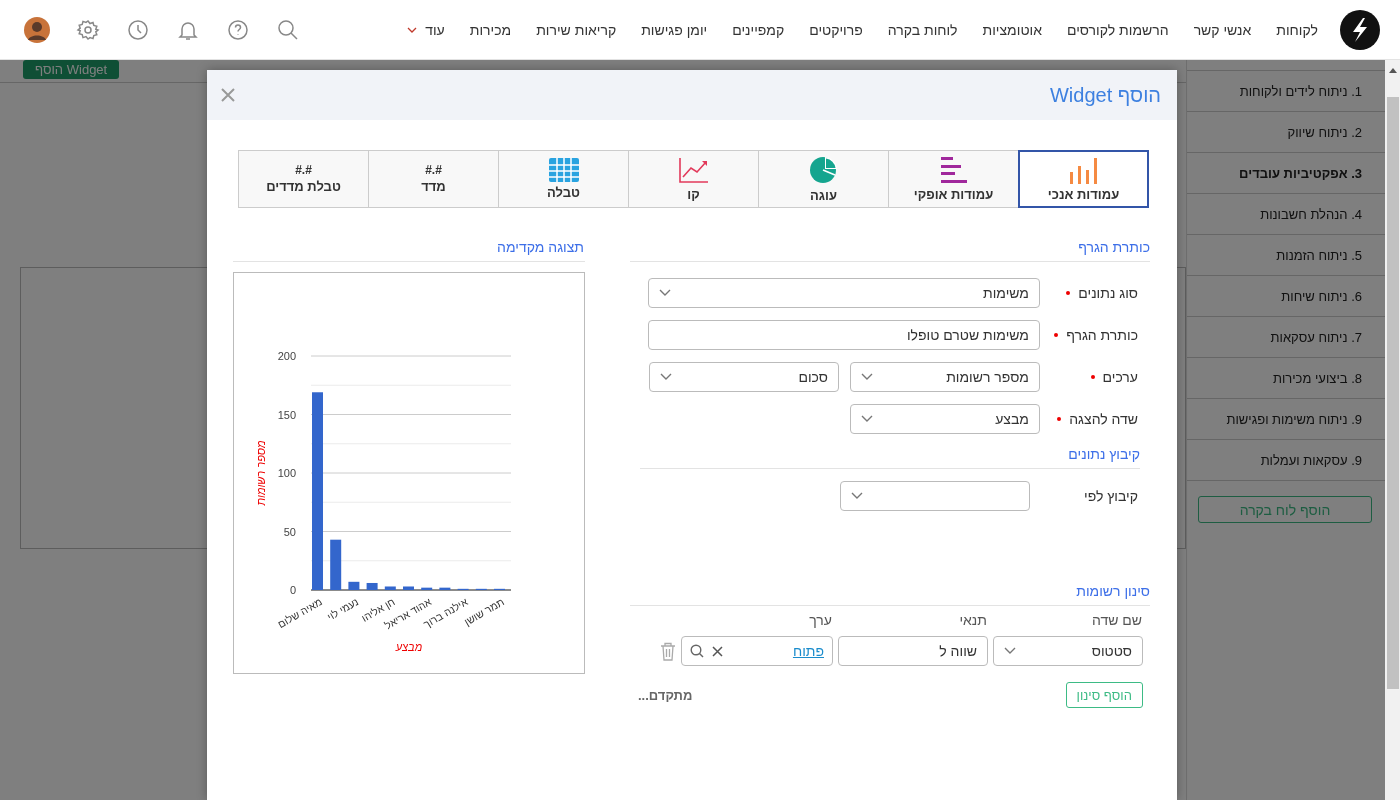 The width and height of the screenshot is (1400, 800). I want to click on column-header: ערך, so click(820, 620).